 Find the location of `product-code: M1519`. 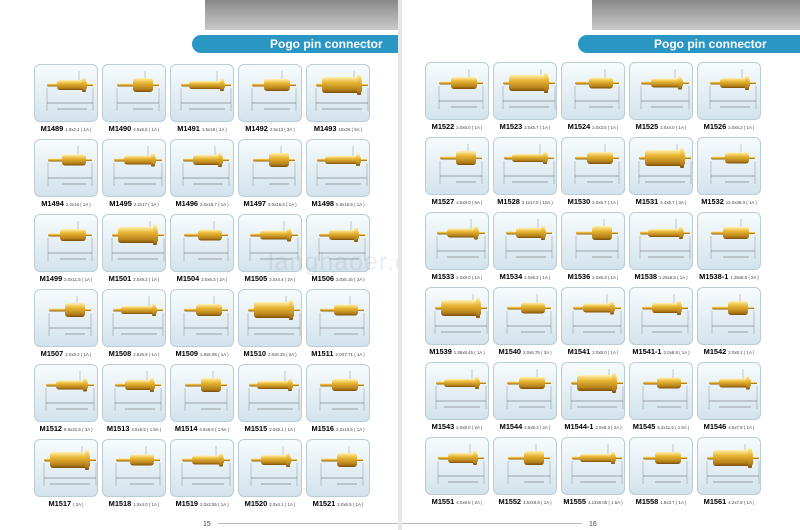

product-code: M1519 is located at coordinates (187, 503).